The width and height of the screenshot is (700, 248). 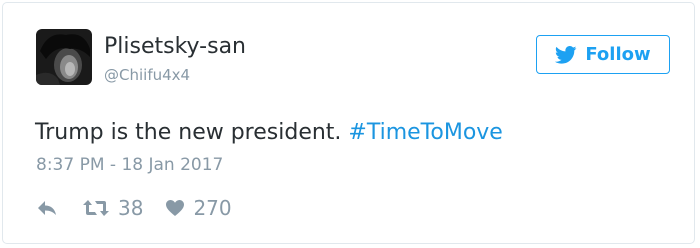 What do you see at coordinates (96, 208) in the screenshot?
I see `retweet-icon` at bounding box center [96, 208].